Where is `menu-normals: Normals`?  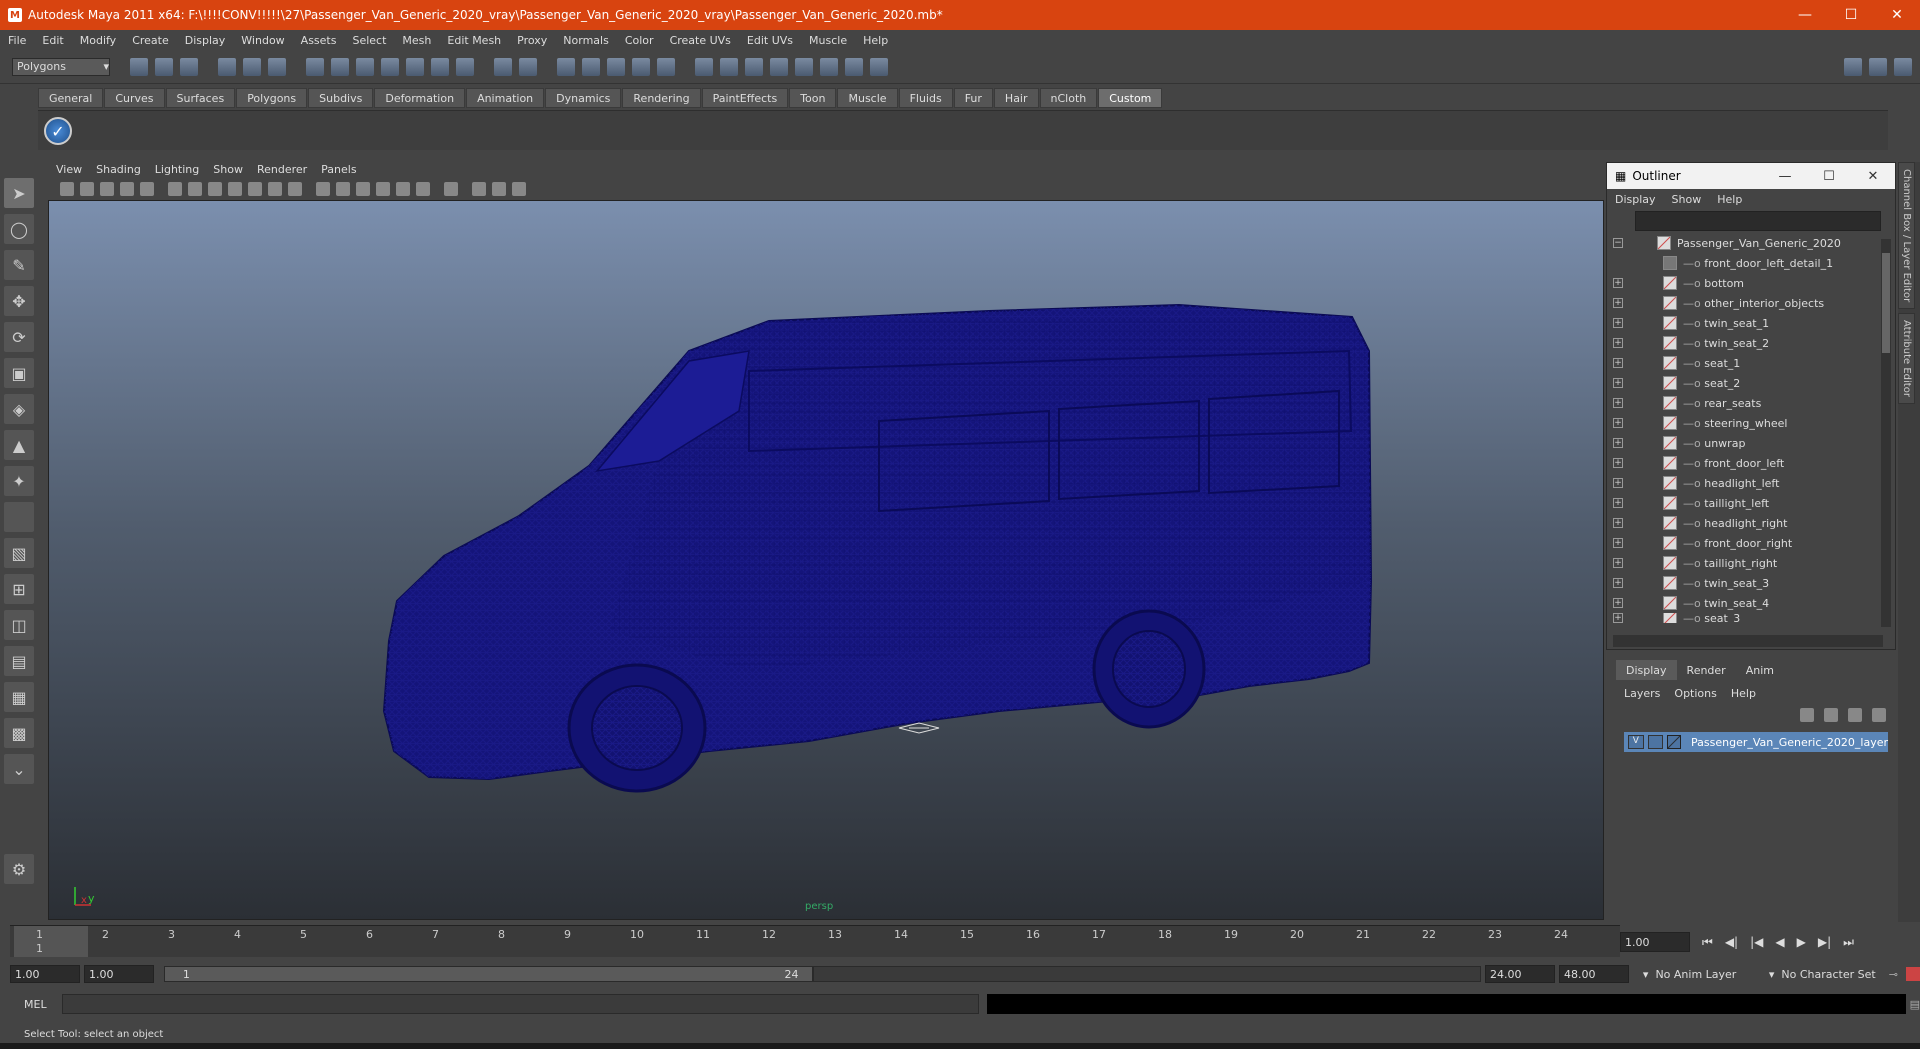 menu-normals: Normals is located at coordinates (586, 40).